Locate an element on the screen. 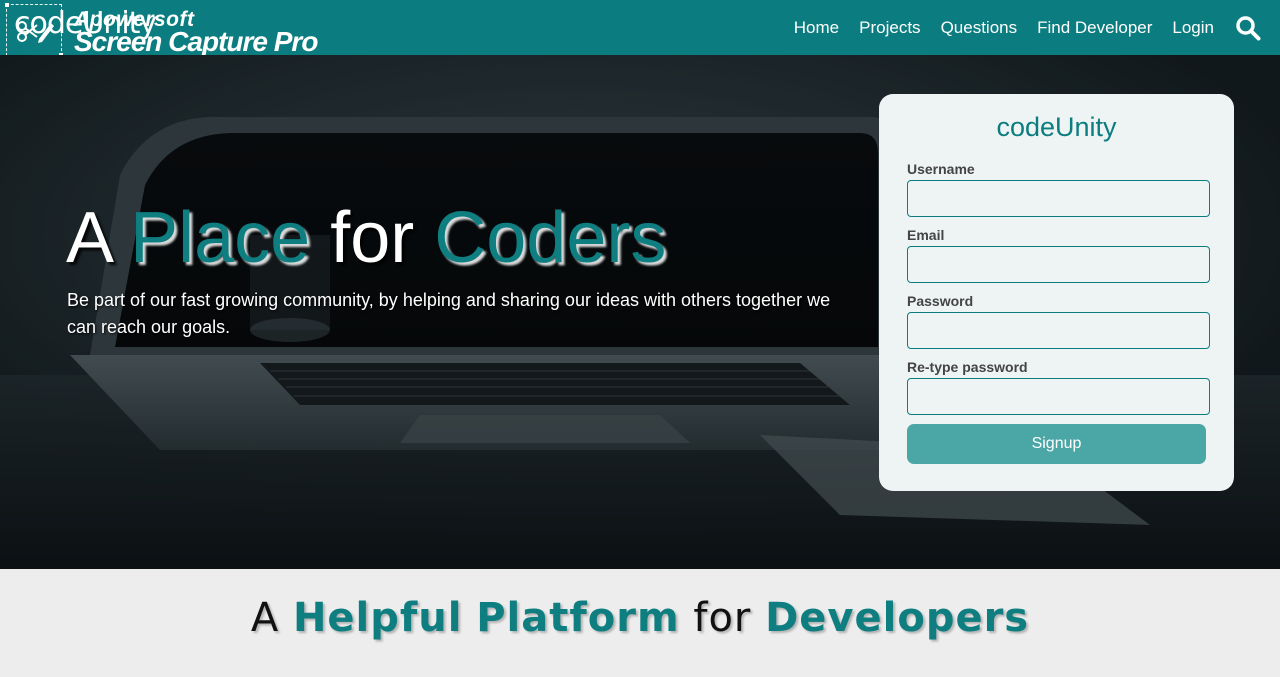  screen-capture-watermark: Apowersoft Screen Capture Pro is located at coordinates (170, 30).